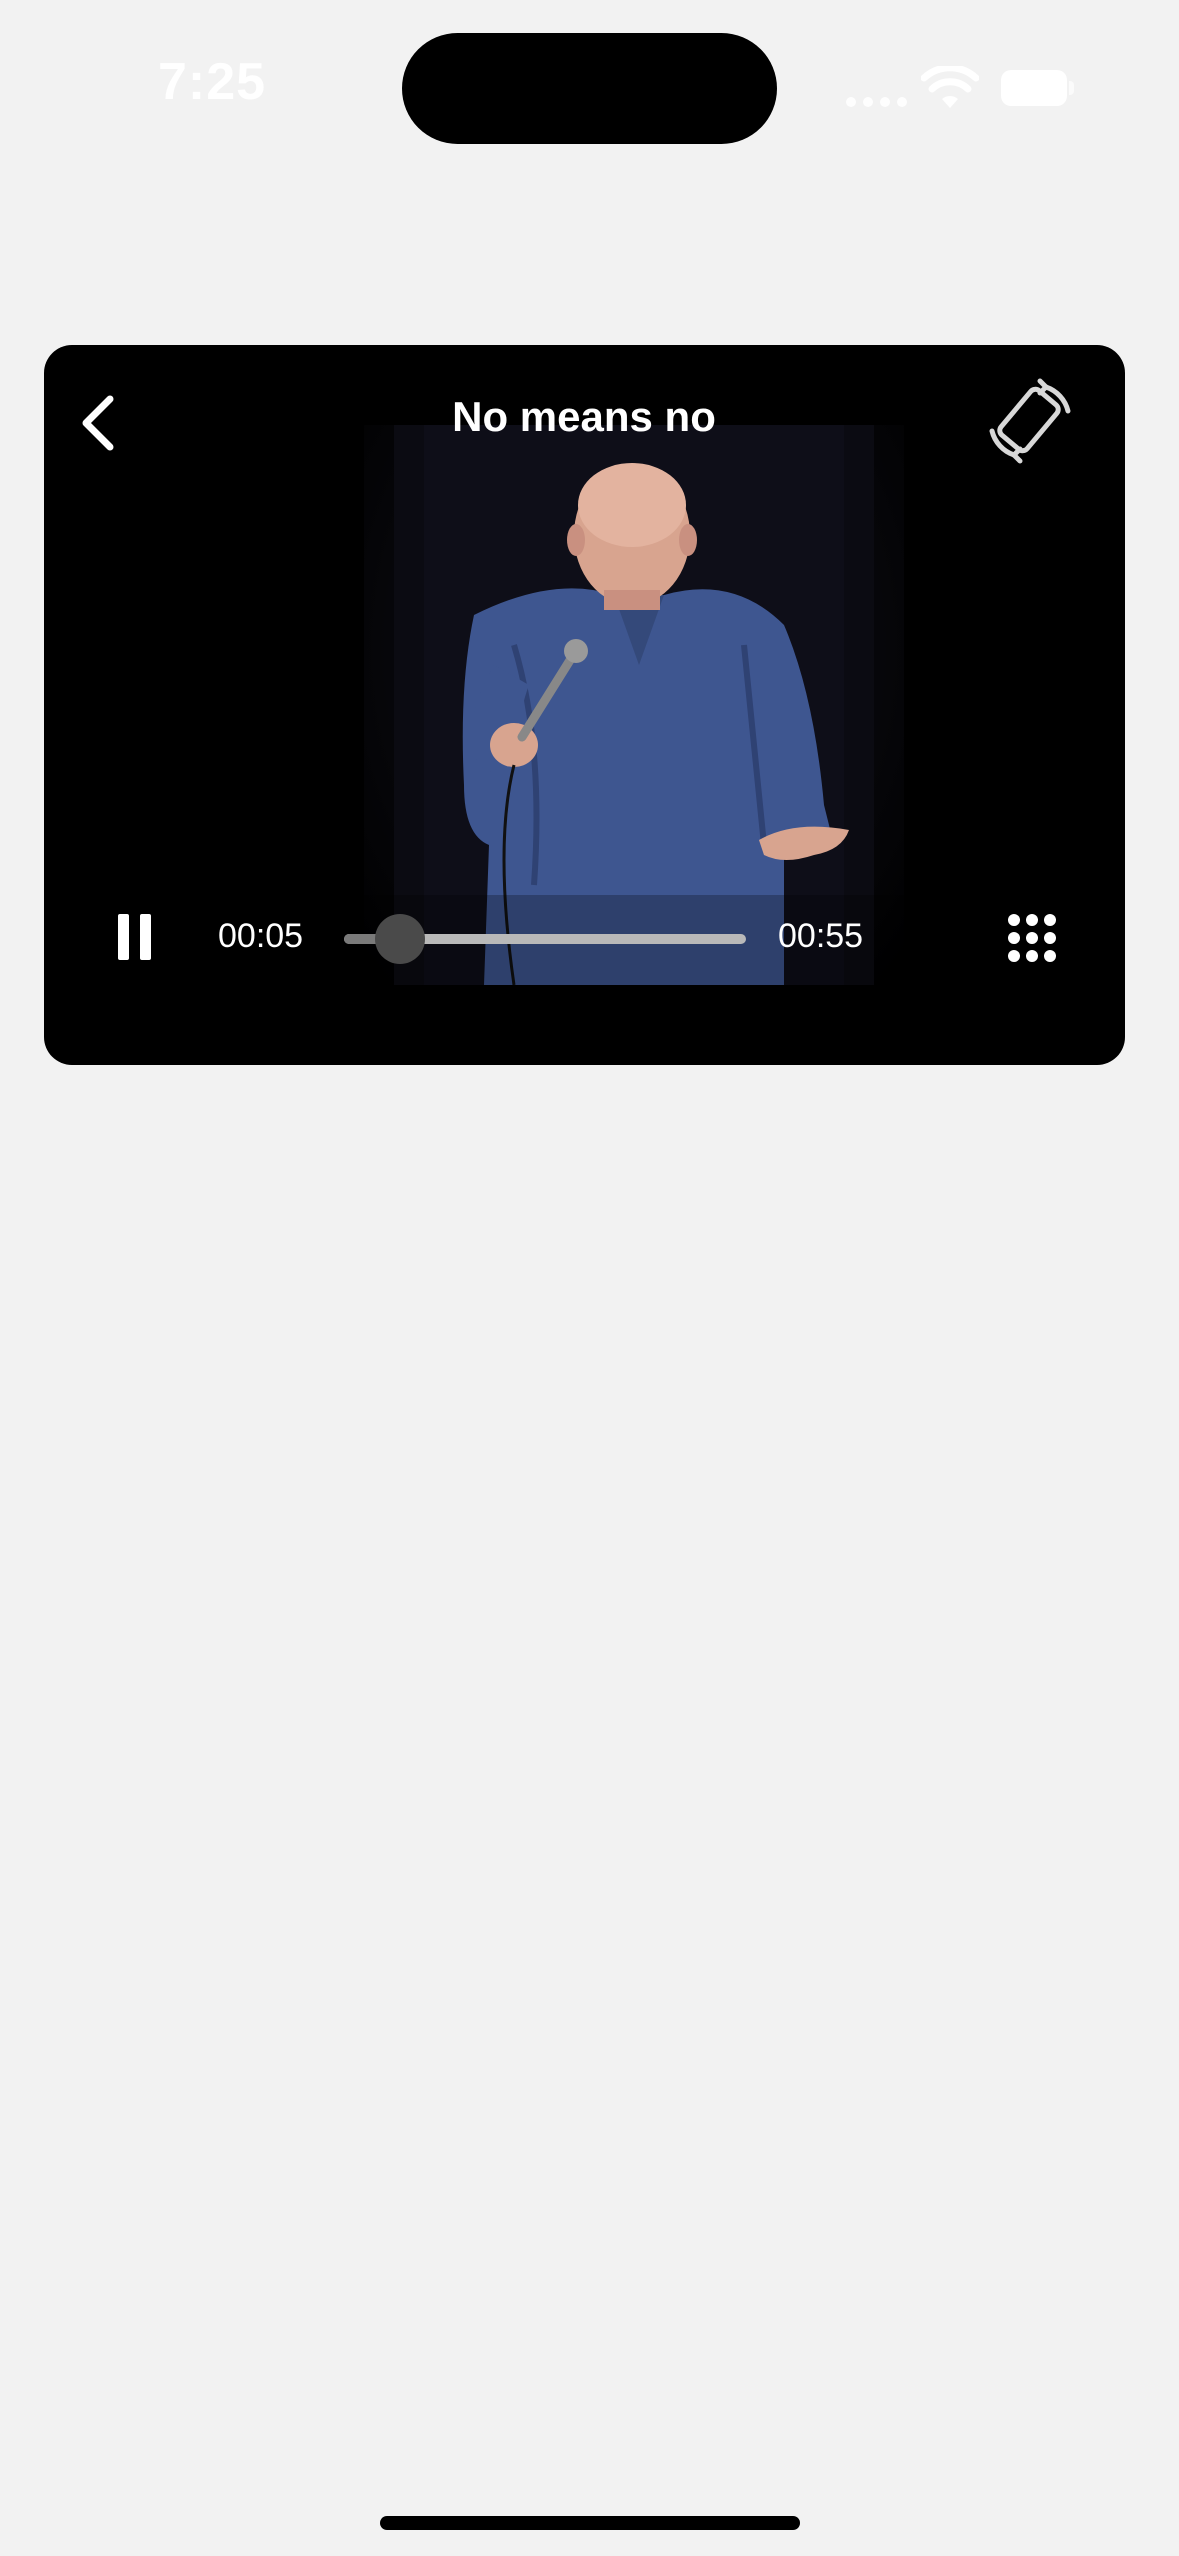 Image resolution: width=1179 pixels, height=2556 pixels. I want to click on status-time: 7:25, so click(212, 82).